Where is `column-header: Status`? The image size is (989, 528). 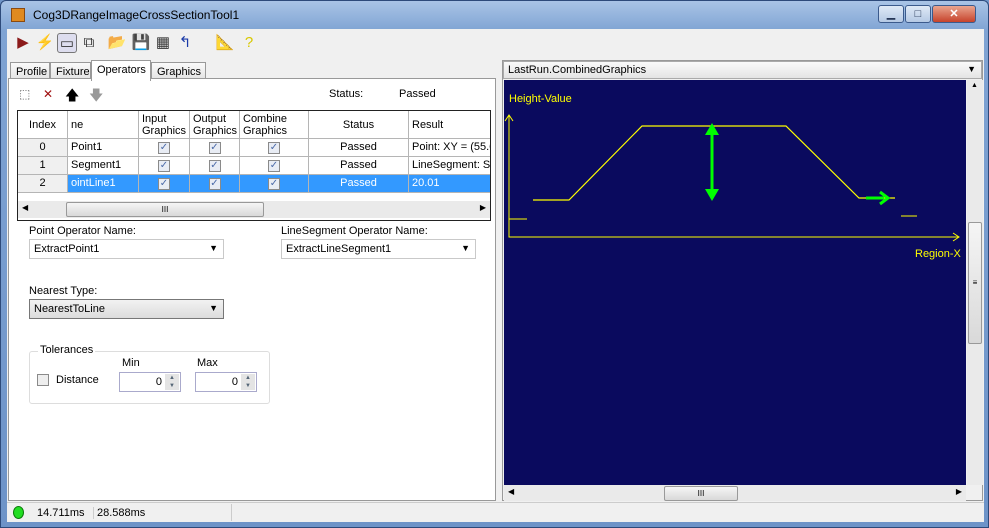
column-header: Status is located at coordinates (359, 125).